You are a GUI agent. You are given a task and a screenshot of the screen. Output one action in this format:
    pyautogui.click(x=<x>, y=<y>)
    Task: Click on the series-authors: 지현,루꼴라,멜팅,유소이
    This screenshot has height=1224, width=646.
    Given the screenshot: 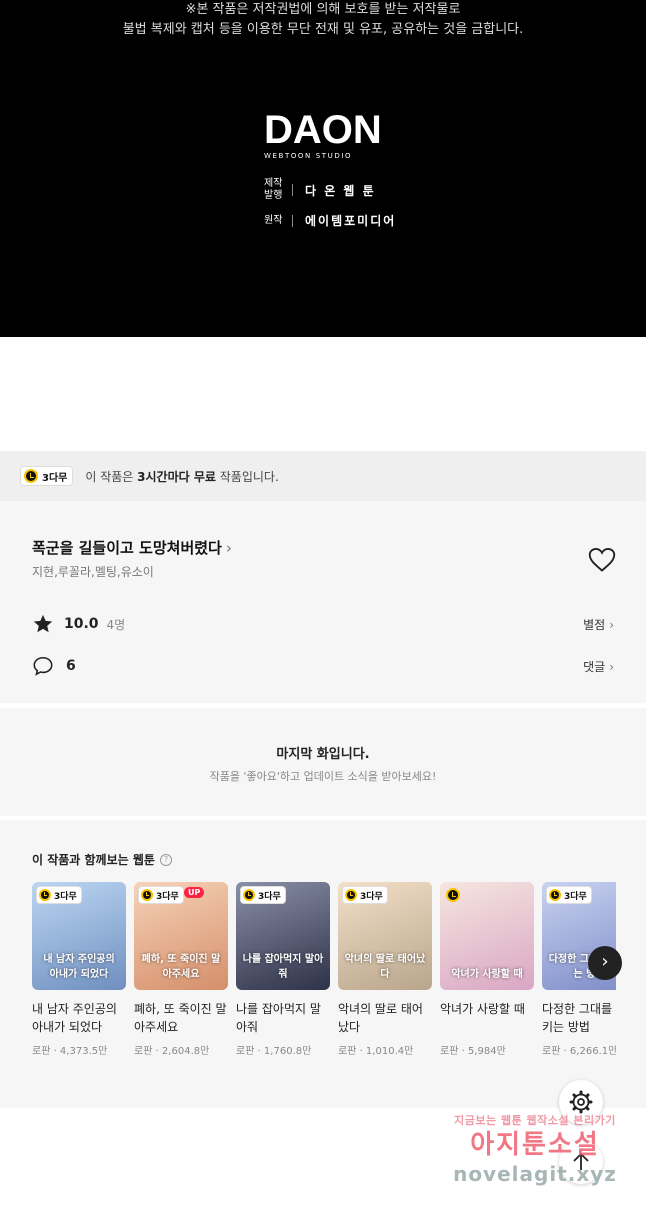 What is the action you would take?
    pyautogui.click(x=93, y=572)
    